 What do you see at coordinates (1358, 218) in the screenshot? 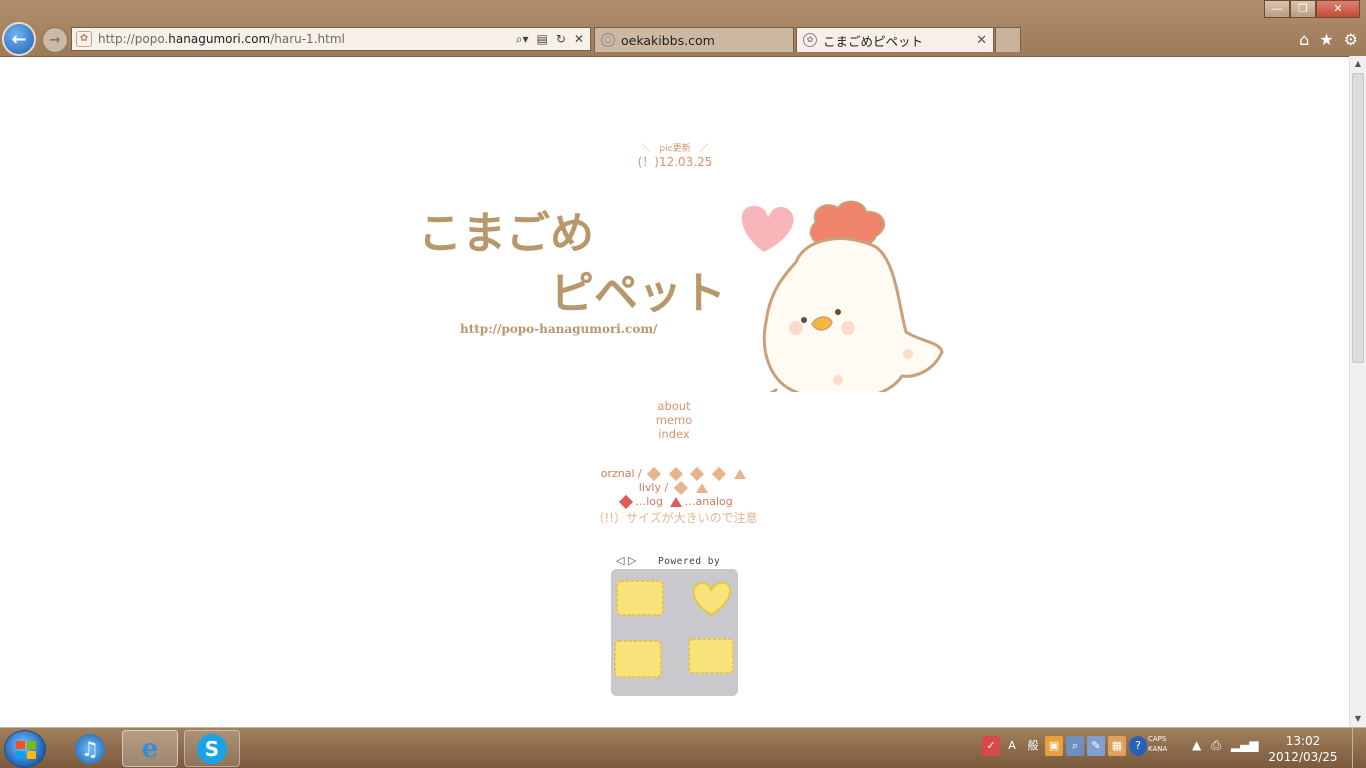
I see `scroll-thumb` at bounding box center [1358, 218].